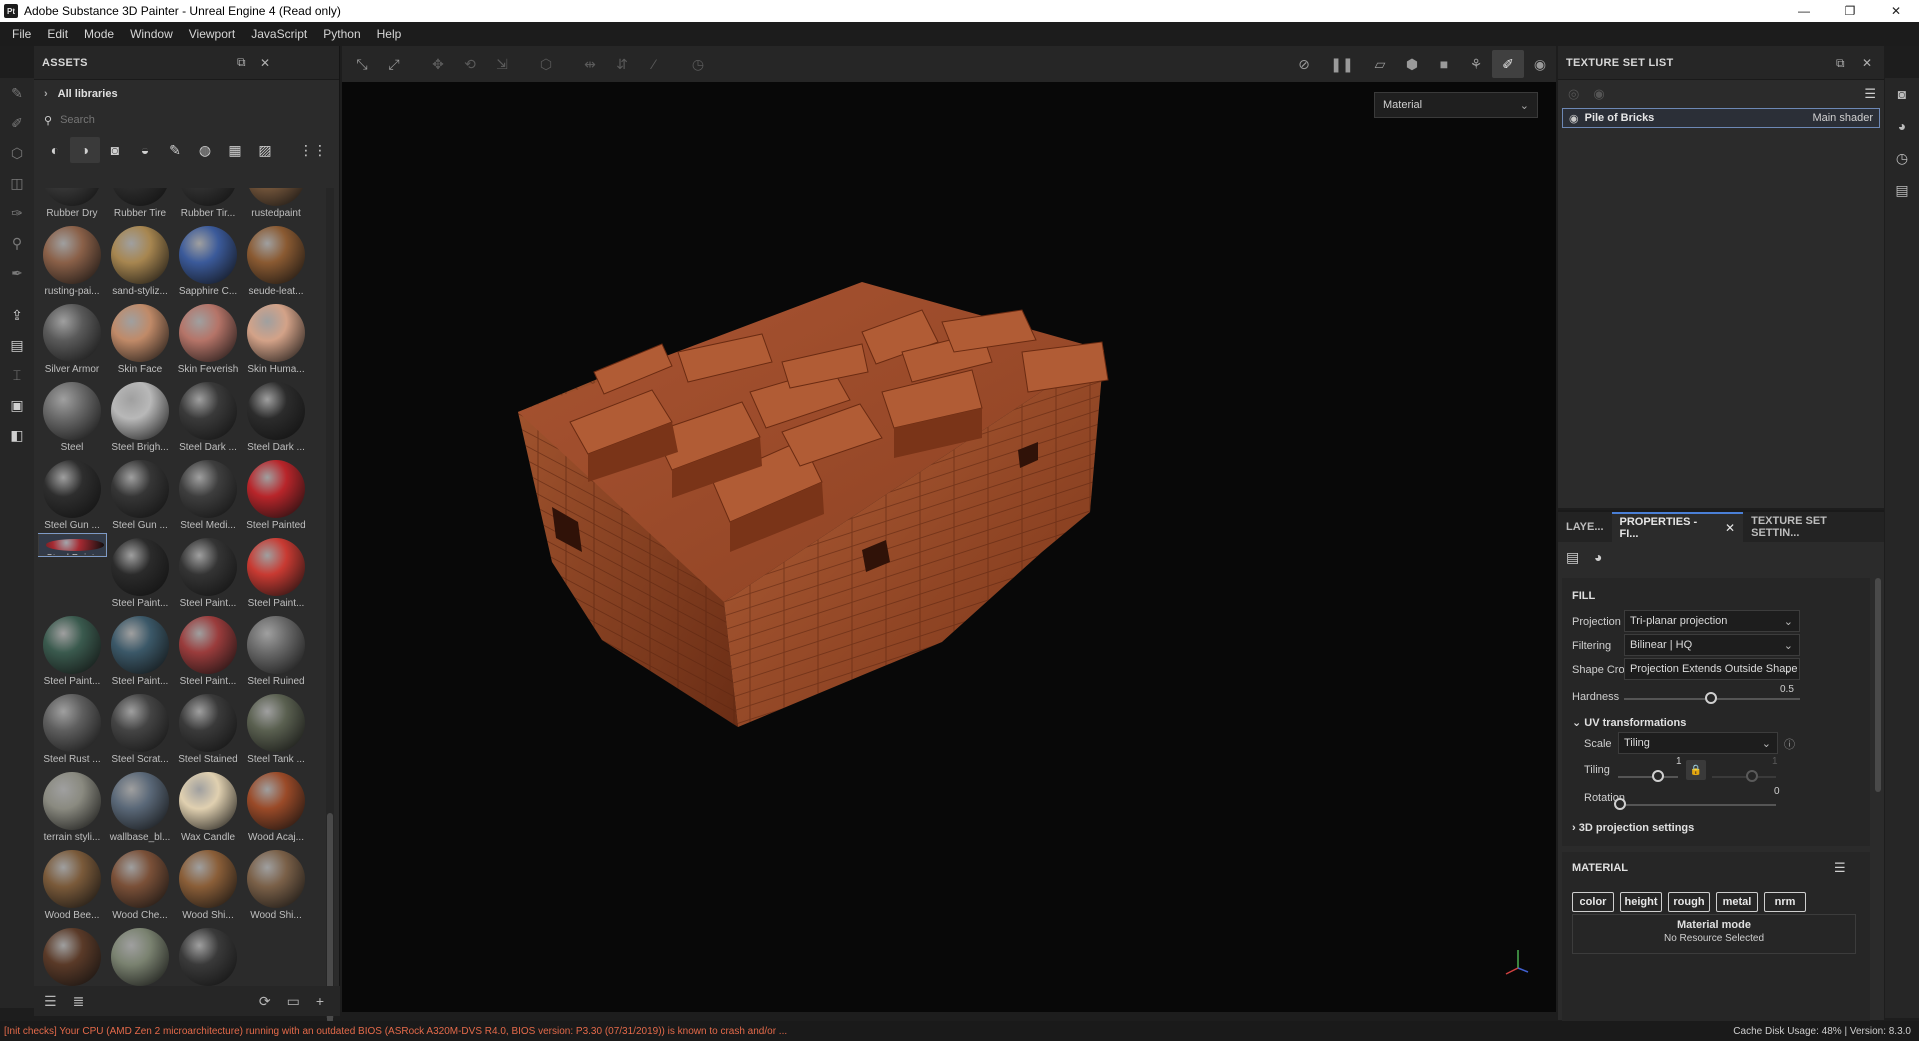 This screenshot has width=1919, height=1041. What do you see at coordinates (55, 150) in the screenshot?
I see `materials-filter-icon: ◐` at bounding box center [55, 150].